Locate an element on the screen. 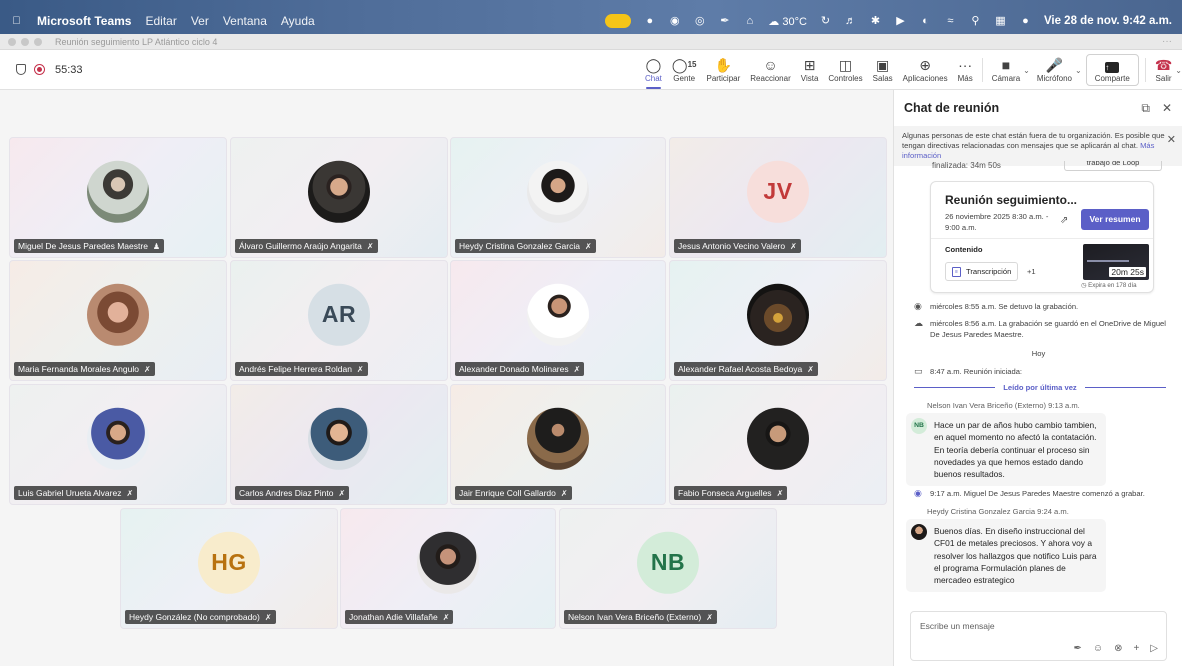 The width and height of the screenshot is (1182, 666). participant-nameplate: Heydy González (No comprobado) ✗ is located at coordinates (200, 617).